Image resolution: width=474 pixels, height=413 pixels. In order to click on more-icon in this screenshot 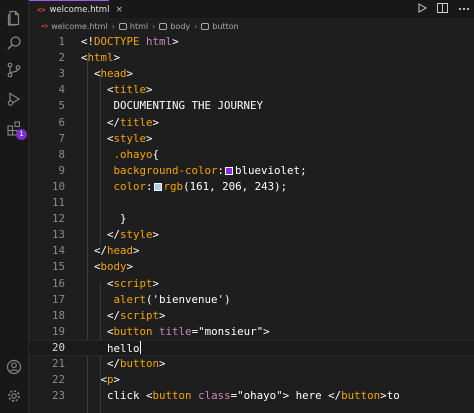, I will do `click(464, 9)`.